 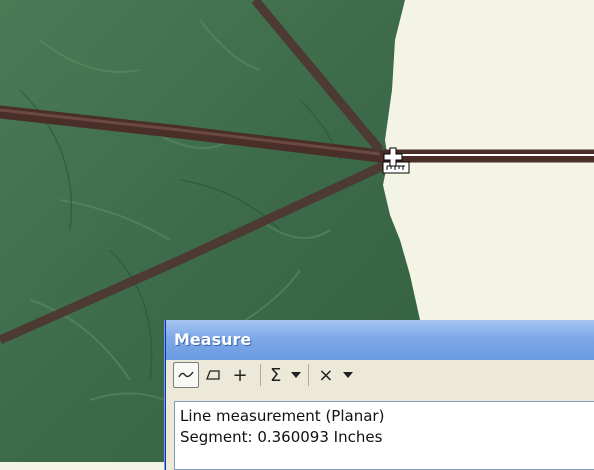 What do you see at coordinates (281, 437) in the screenshot?
I see `segment-length-value: Segment: 0.360093 Inches` at bounding box center [281, 437].